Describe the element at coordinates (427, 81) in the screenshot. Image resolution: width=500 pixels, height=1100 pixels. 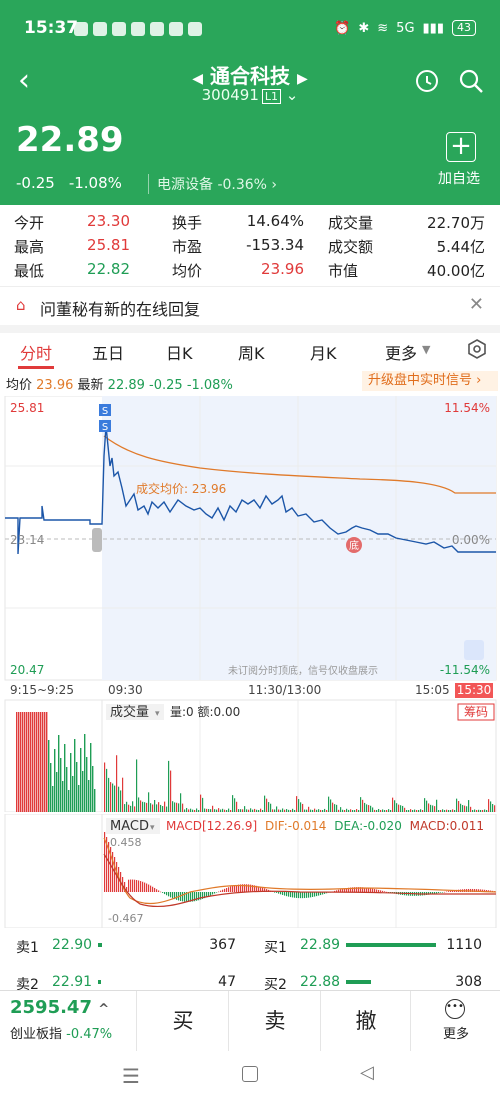
I see `refresh-icon` at that location.